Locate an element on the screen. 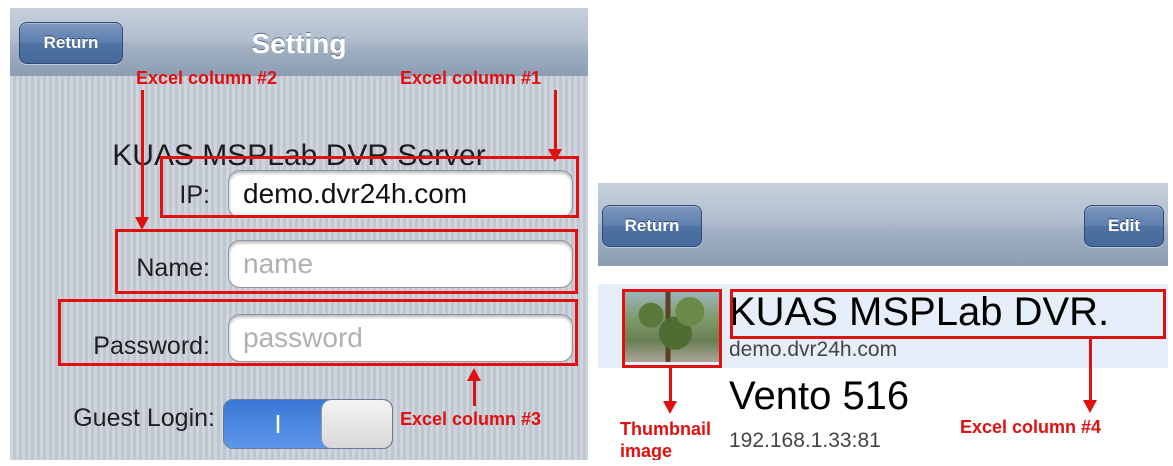 This screenshot has height=466, width=1173. highlight-title is located at coordinates (948, 314).